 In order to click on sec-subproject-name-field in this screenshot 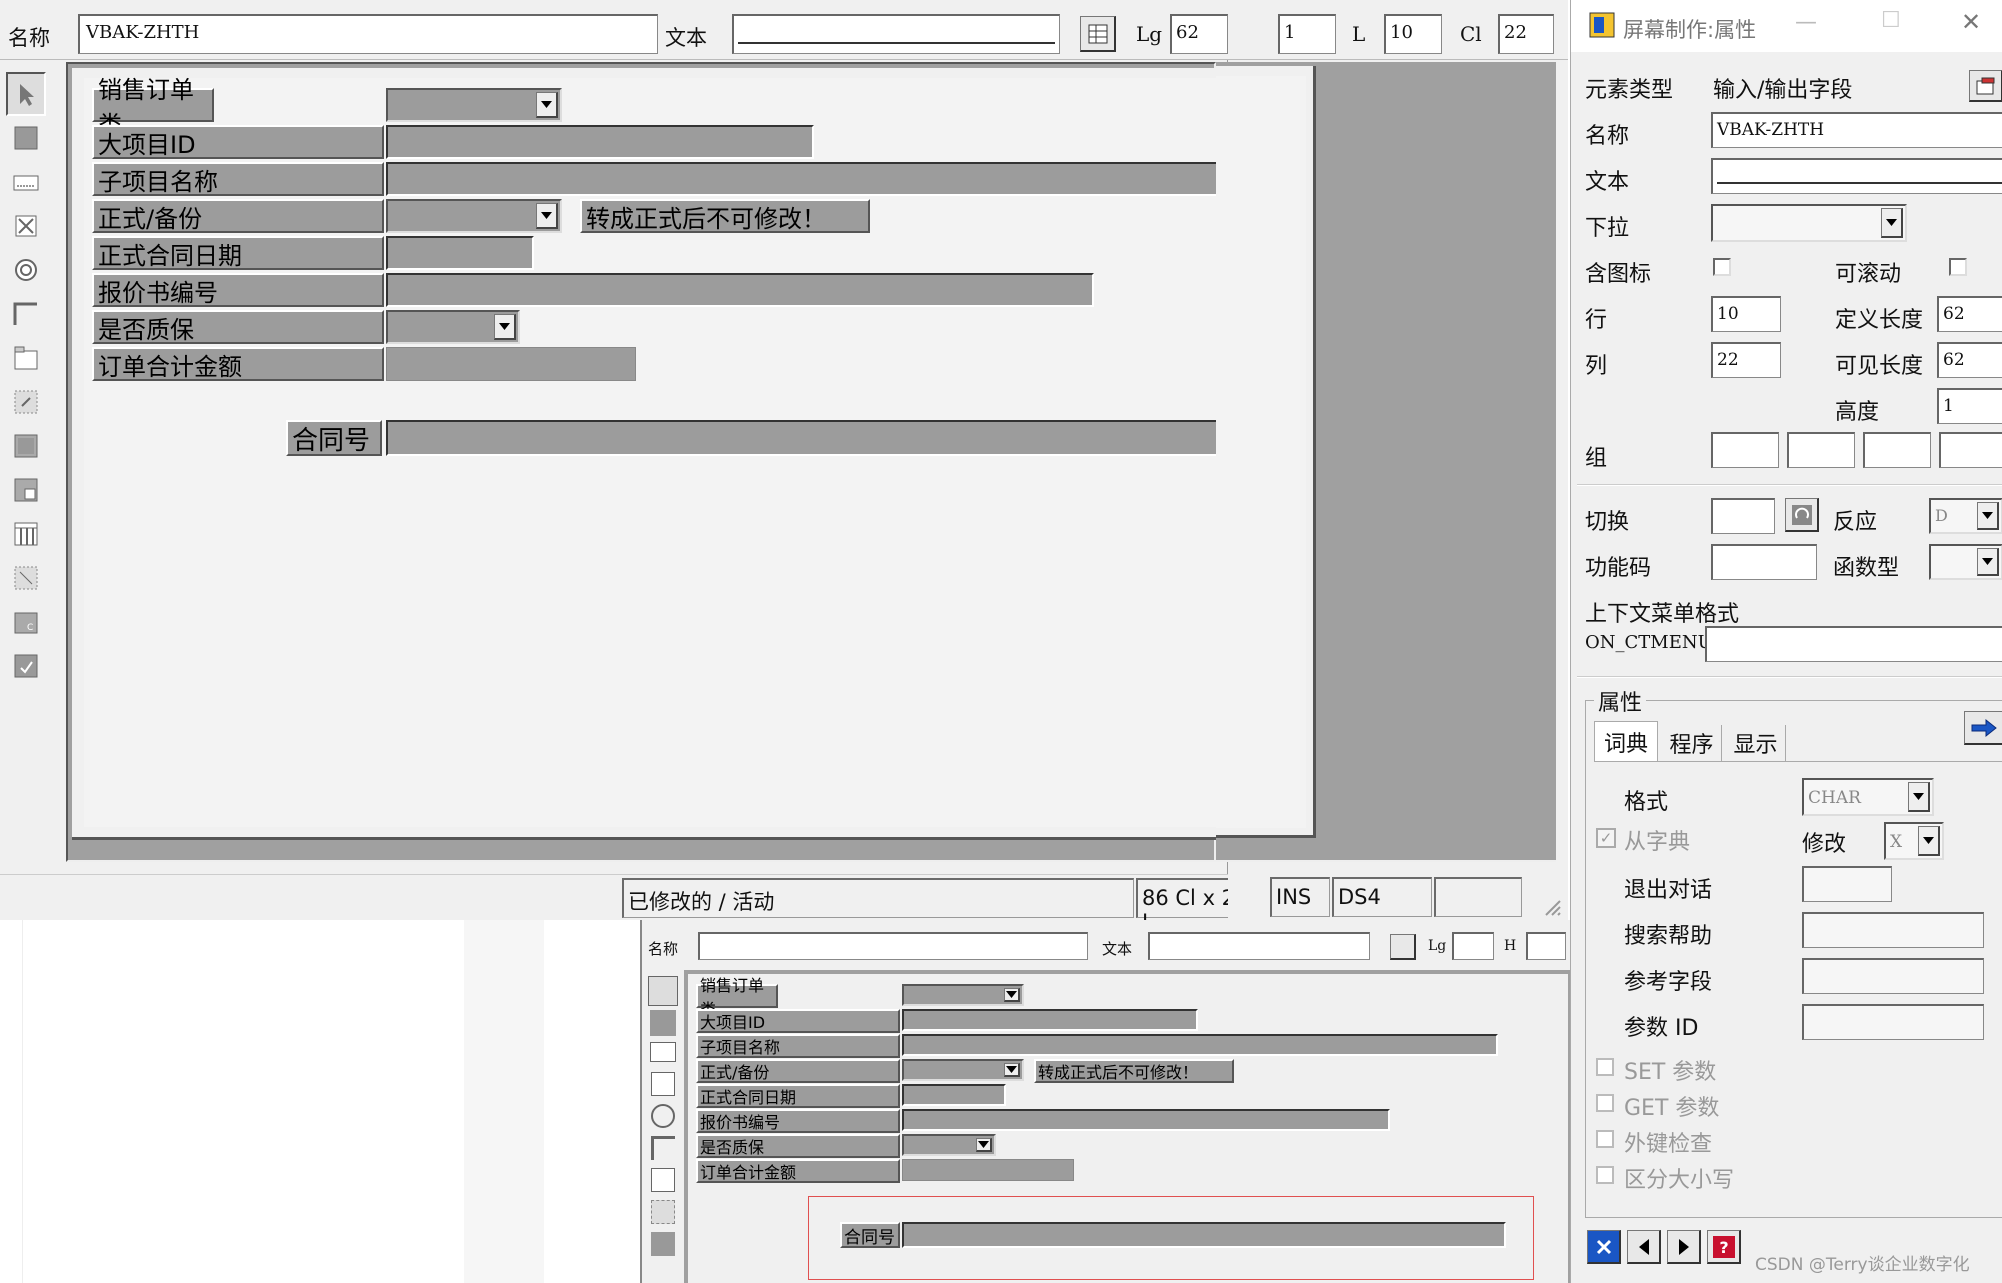, I will do `click(1200, 1045)`.